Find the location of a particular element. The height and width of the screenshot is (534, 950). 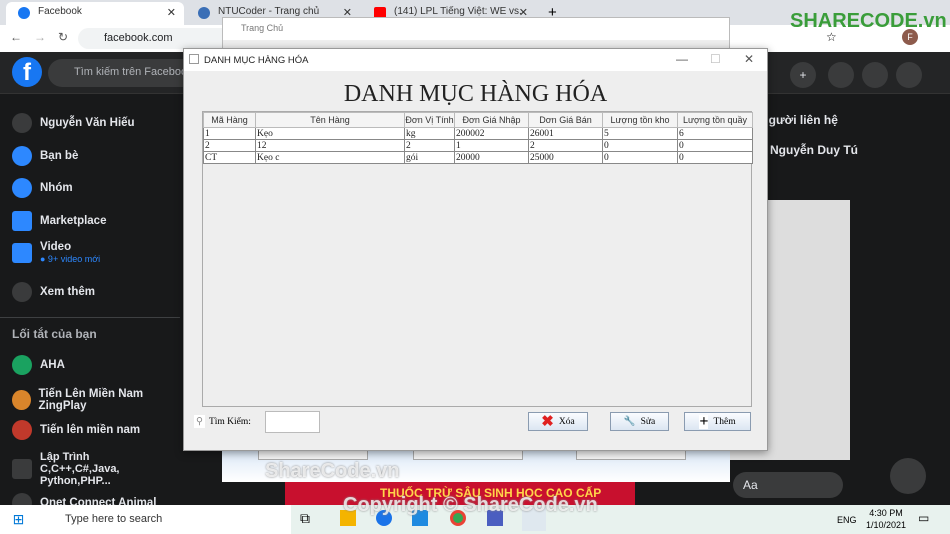

sidebar-item-marketplace: Marketplace is located at coordinates (59, 221).